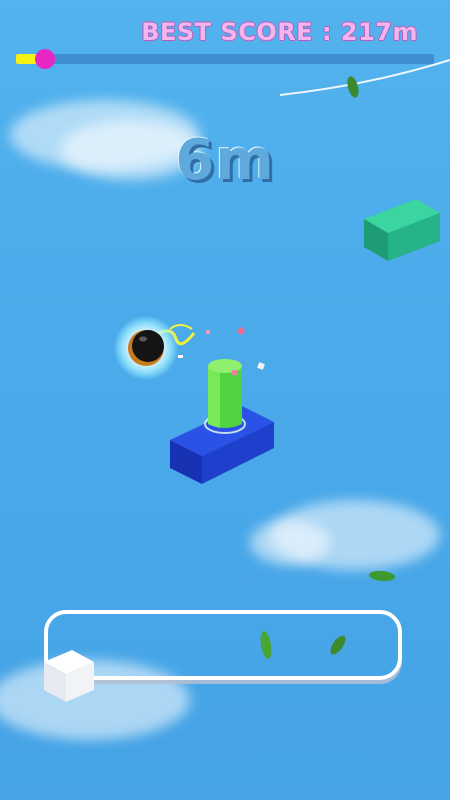 This screenshot has height=800, width=450. Describe the element at coordinates (225, 160) in the screenshot. I see `distance-counter: 6m` at that location.